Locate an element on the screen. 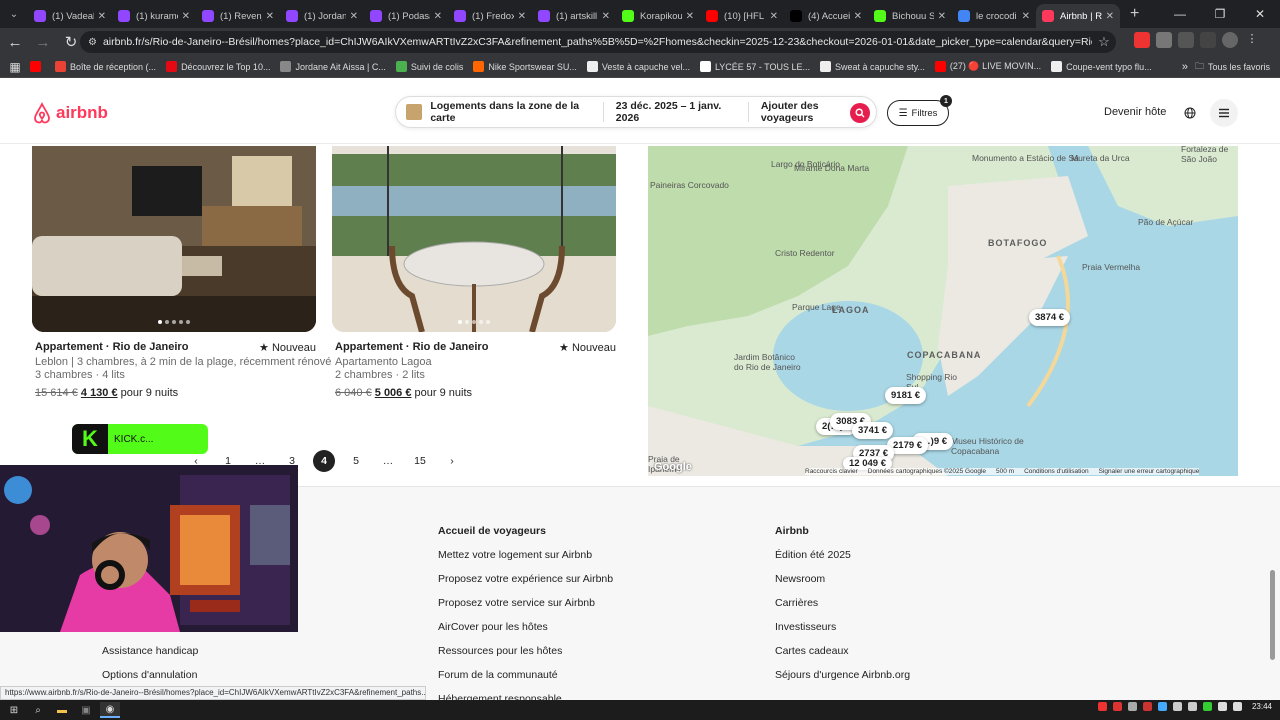 The width and height of the screenshot is (1280, 720). bookmark-star-icon: ☆ is located at coordinates (1104, 42).